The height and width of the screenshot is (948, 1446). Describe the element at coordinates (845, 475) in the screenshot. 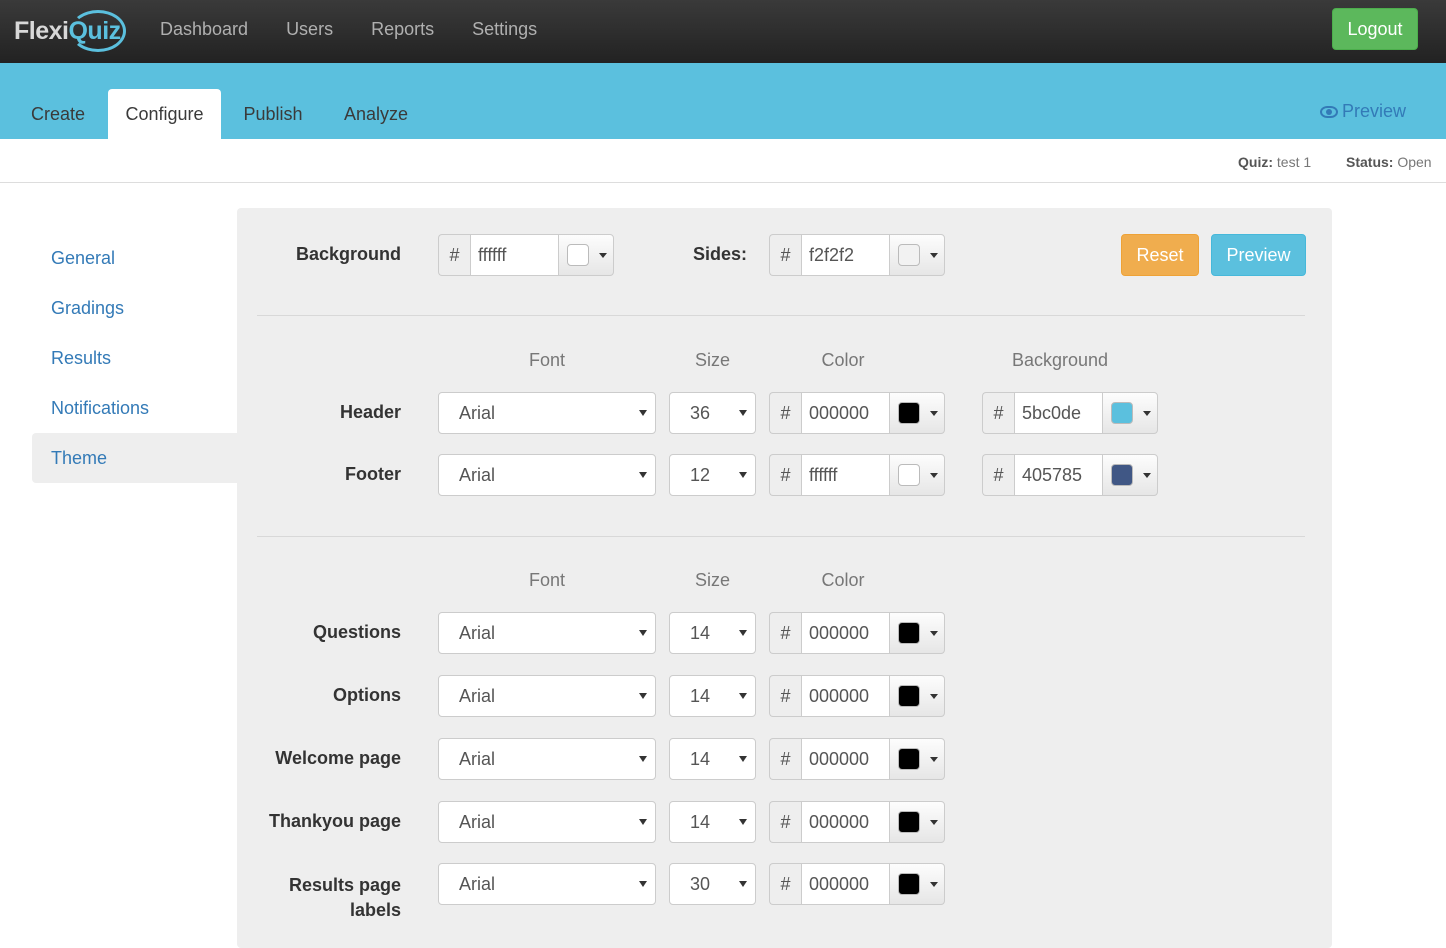

I see `footer-color-hex-field` at that location.